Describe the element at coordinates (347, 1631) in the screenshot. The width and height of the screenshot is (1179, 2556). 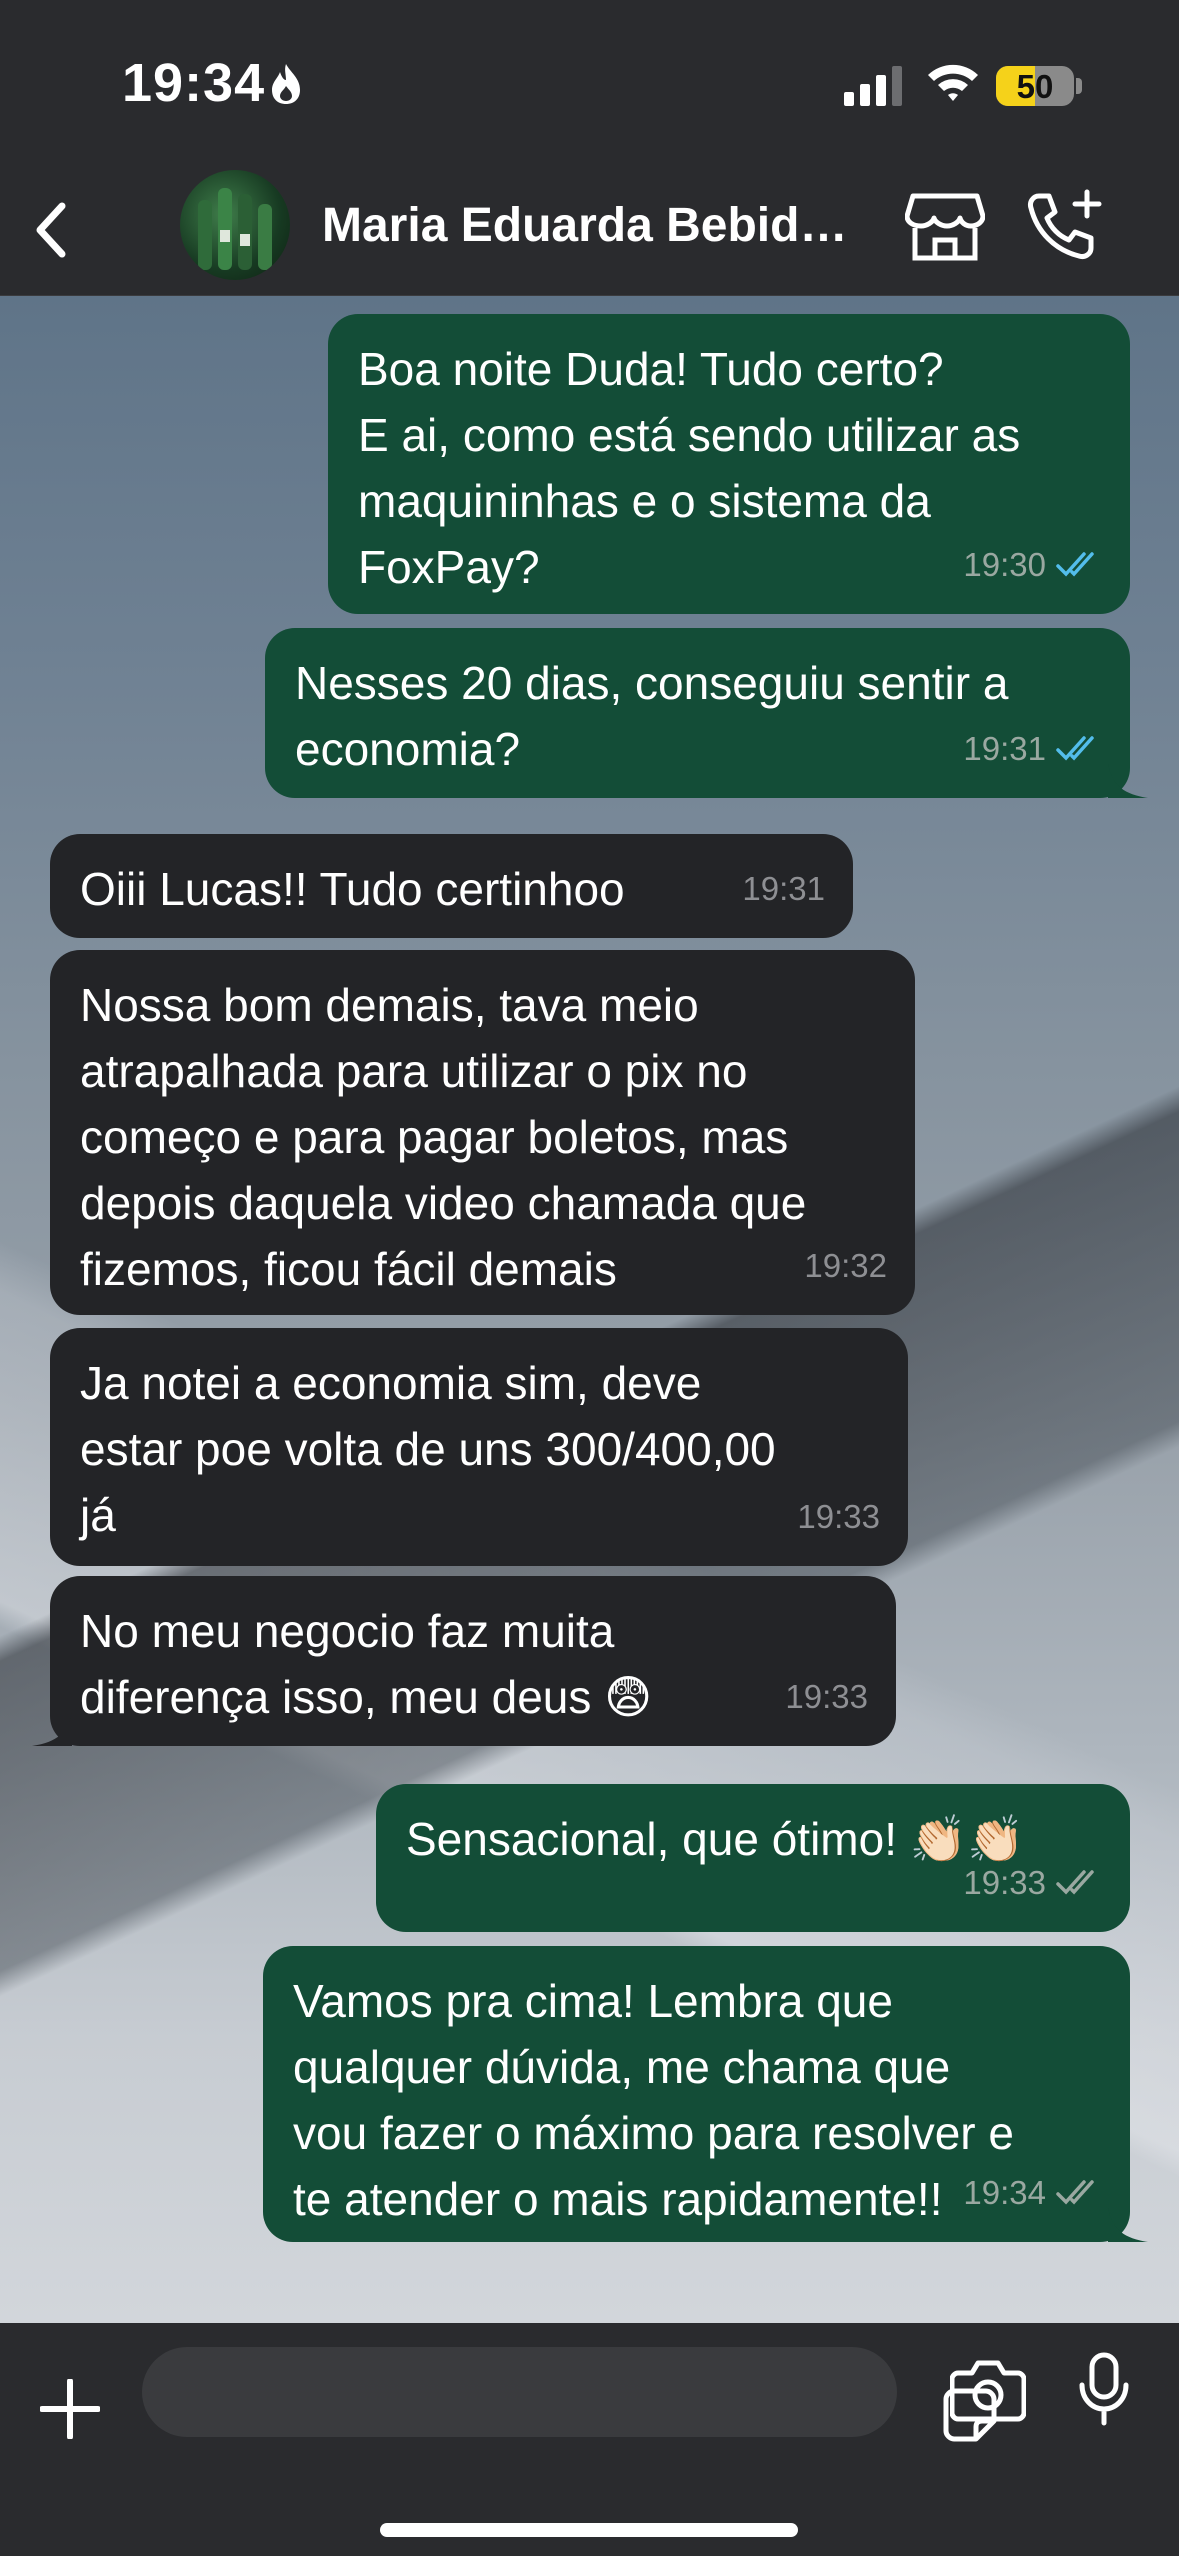
I see `message-line: No meu negocio faz muita` at that location.